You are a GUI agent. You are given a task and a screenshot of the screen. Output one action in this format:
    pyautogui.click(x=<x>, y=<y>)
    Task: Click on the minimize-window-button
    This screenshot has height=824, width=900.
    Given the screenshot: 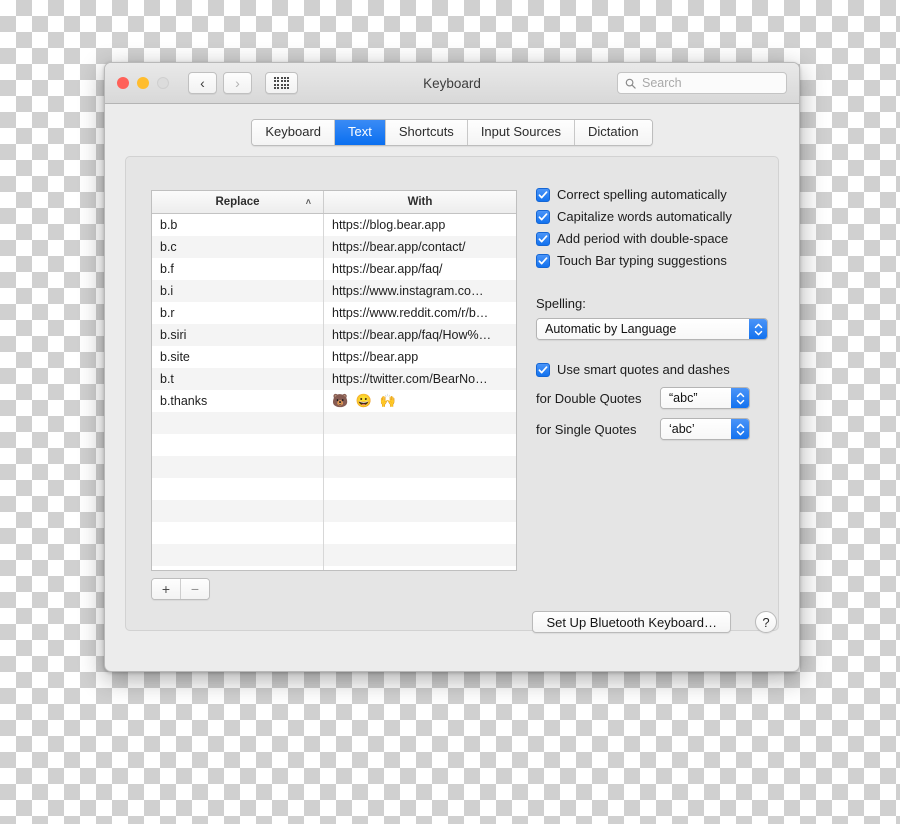 What is the action you would take?
    pyautogui.click(x=143, y=83)
    